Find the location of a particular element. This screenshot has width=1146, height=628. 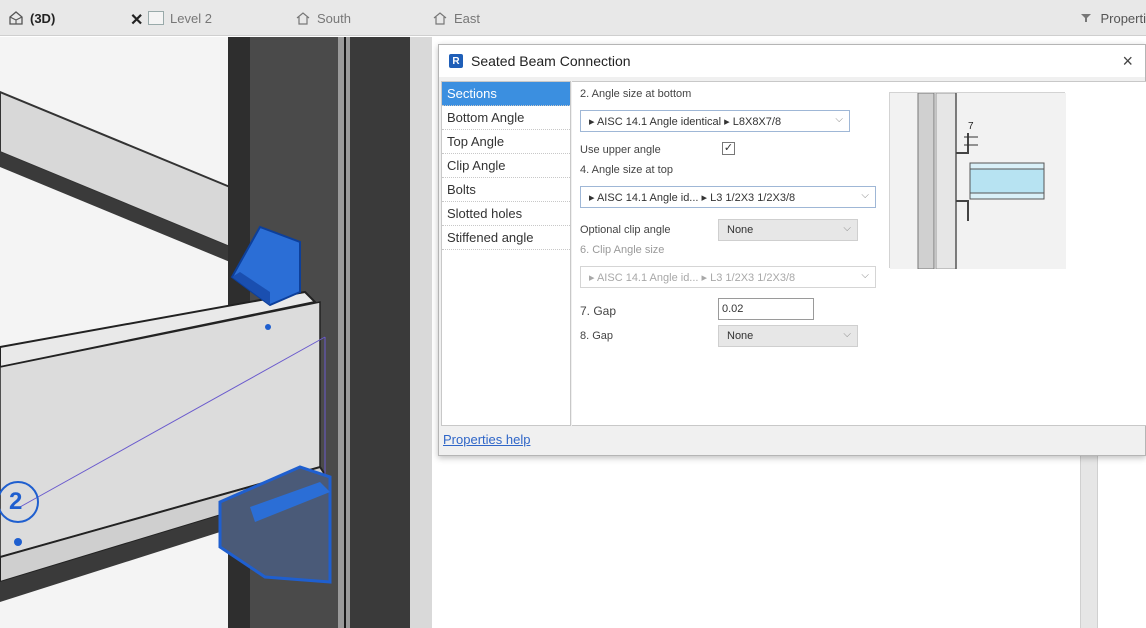

use-upper-angle-checkbox: ✓ is located at coordinates (728, 148).